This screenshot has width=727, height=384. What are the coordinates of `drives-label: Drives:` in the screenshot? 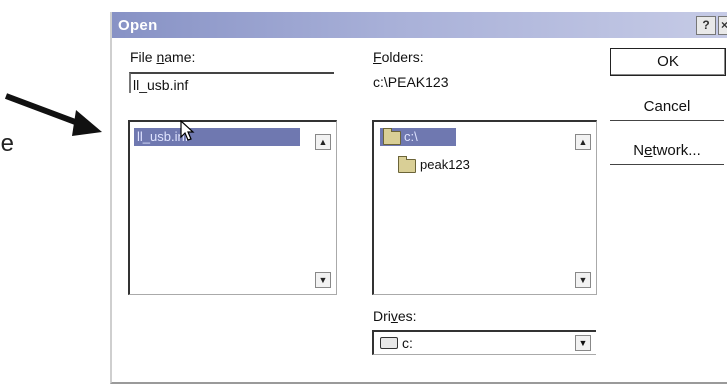 It's located at (395, 316).